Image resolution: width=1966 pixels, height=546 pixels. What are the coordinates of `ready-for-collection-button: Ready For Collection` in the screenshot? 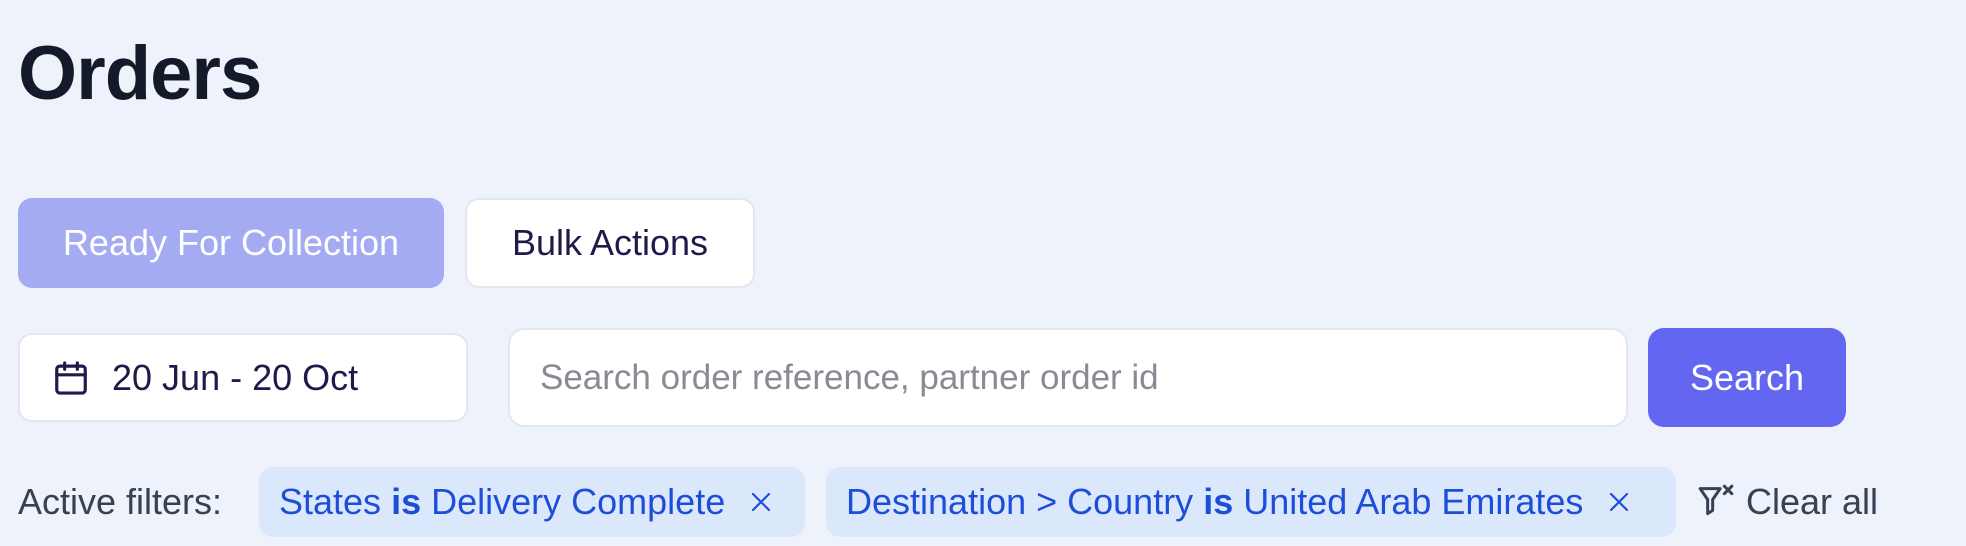 It's located at (231, 243).